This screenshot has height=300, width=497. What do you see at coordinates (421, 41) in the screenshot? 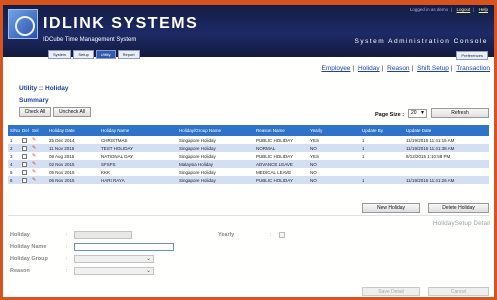
I see `console-title: System Administration Console` at bounding box center [421, 41].